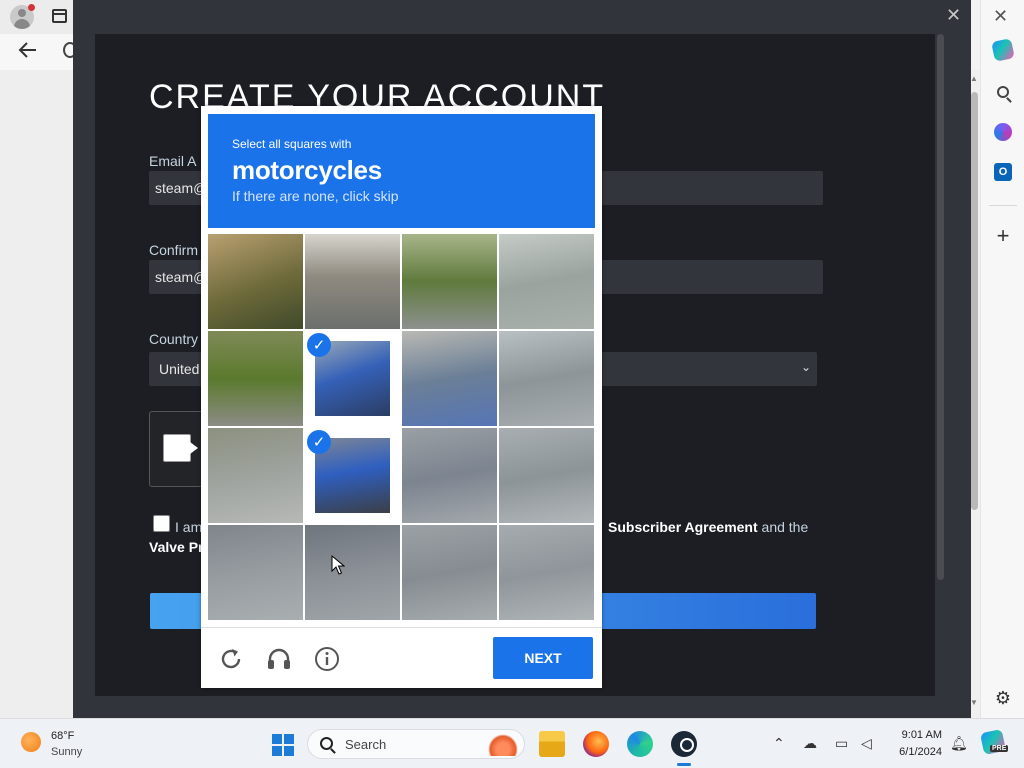 This screenshot has height=768, width=1024. Describe the element at coordinates (279, 659) in the screenshot. I see `audio-icon` at that location.